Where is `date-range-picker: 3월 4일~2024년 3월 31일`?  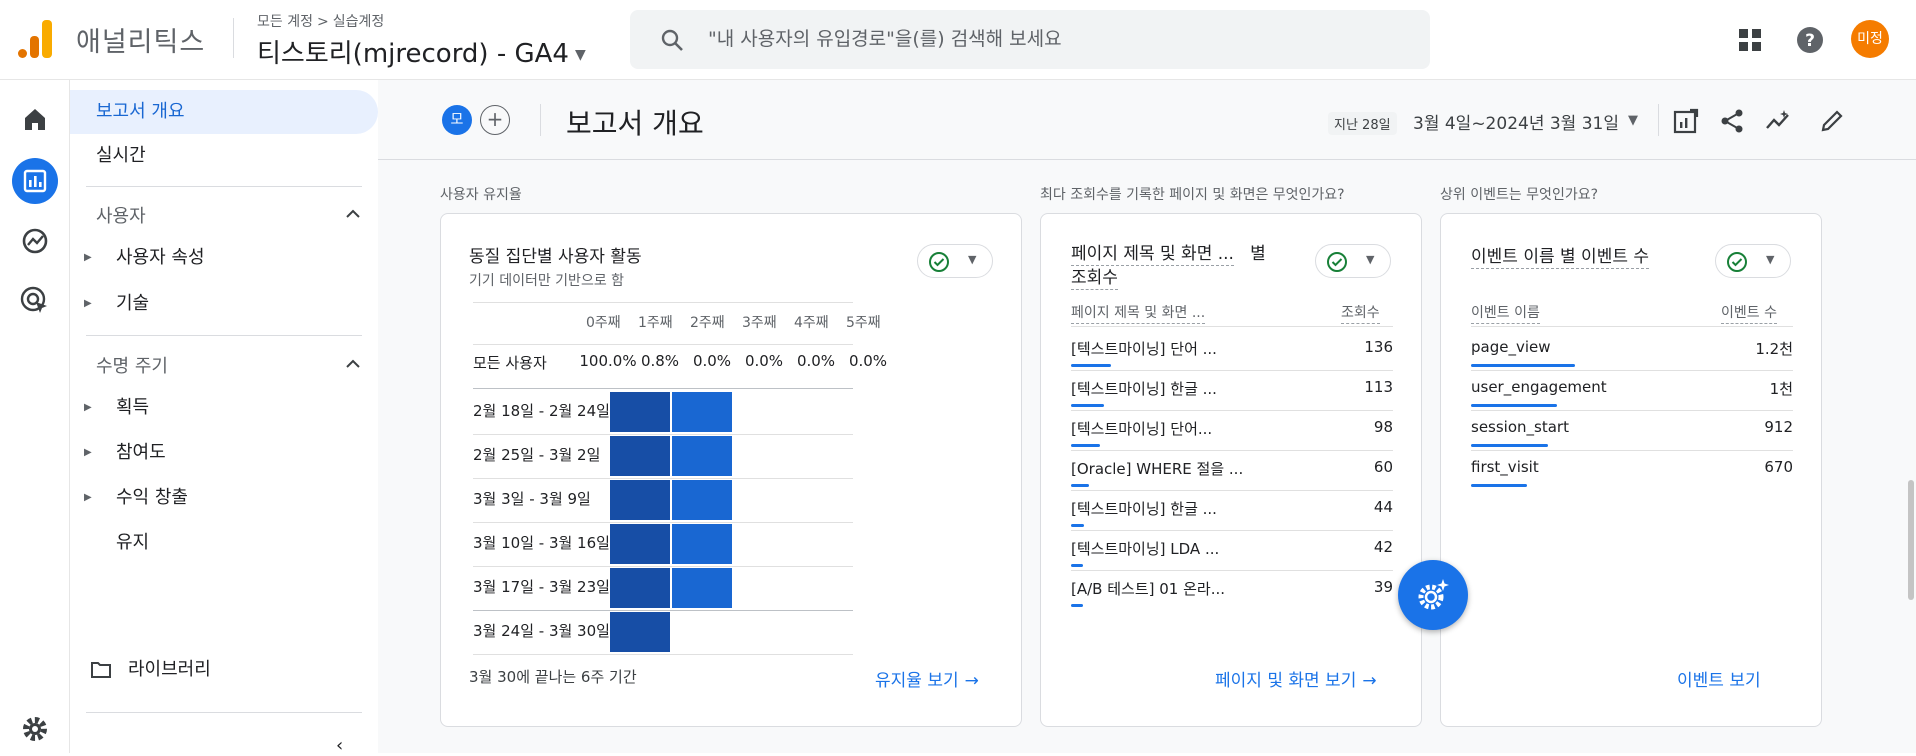 date-range-picker: 3월 4일~2024년 3월 31일 is located at coordinates (1516, 121).